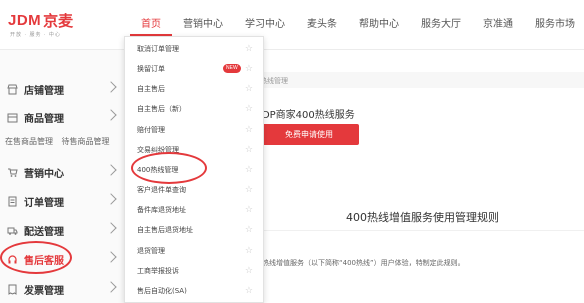  I want to click on sidebar-item-orders: 订单管理, so click(62, 201).